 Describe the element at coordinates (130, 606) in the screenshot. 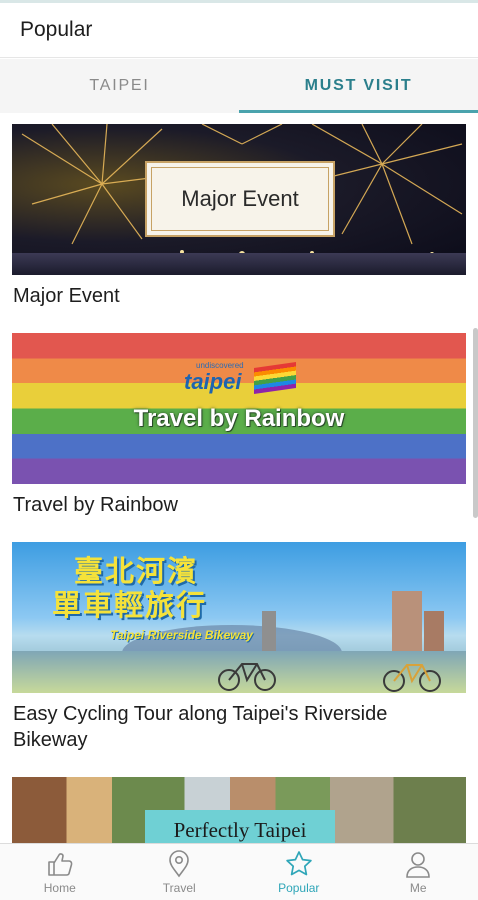

I see `bikeway-title-line2: 單車輕旅行` at that location.